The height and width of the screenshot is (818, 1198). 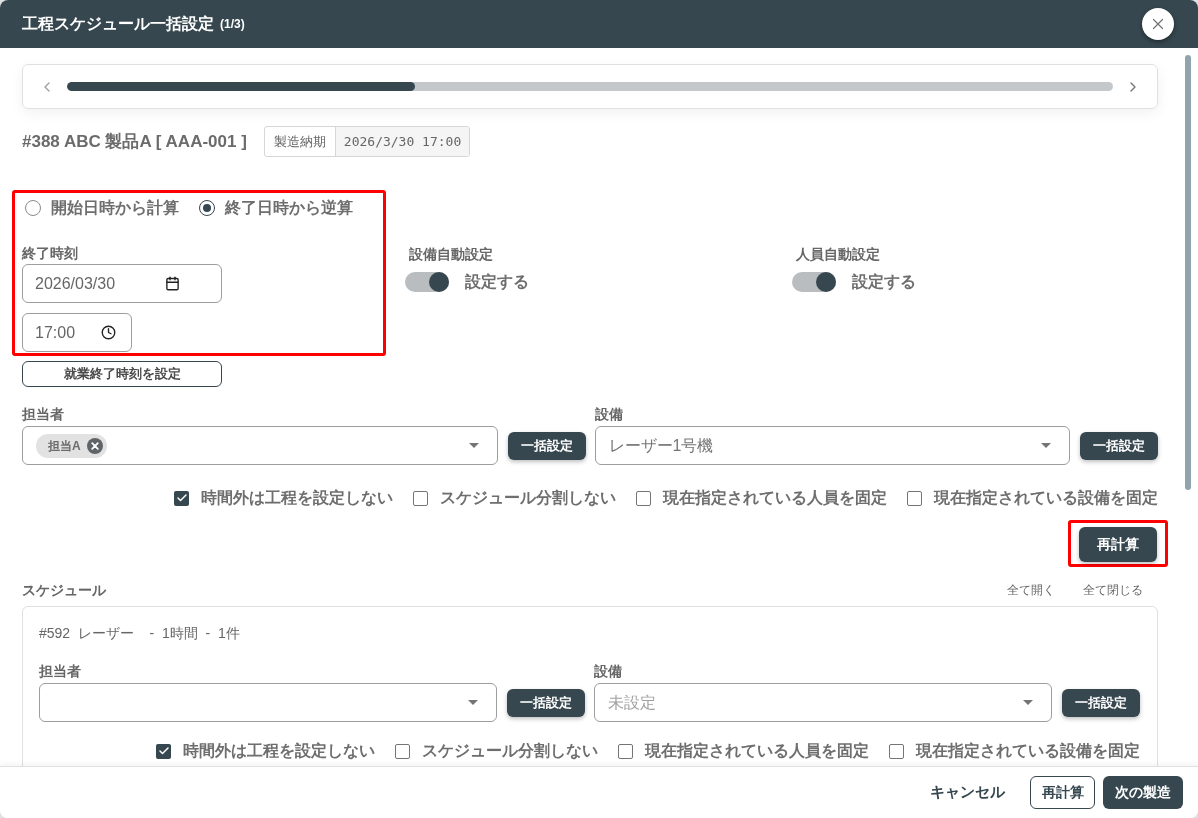 What do you see at coordinates (1143, 792) in the screenshot?
I see `next-order-button: 次の製造` at bounding box center [1143, 792].